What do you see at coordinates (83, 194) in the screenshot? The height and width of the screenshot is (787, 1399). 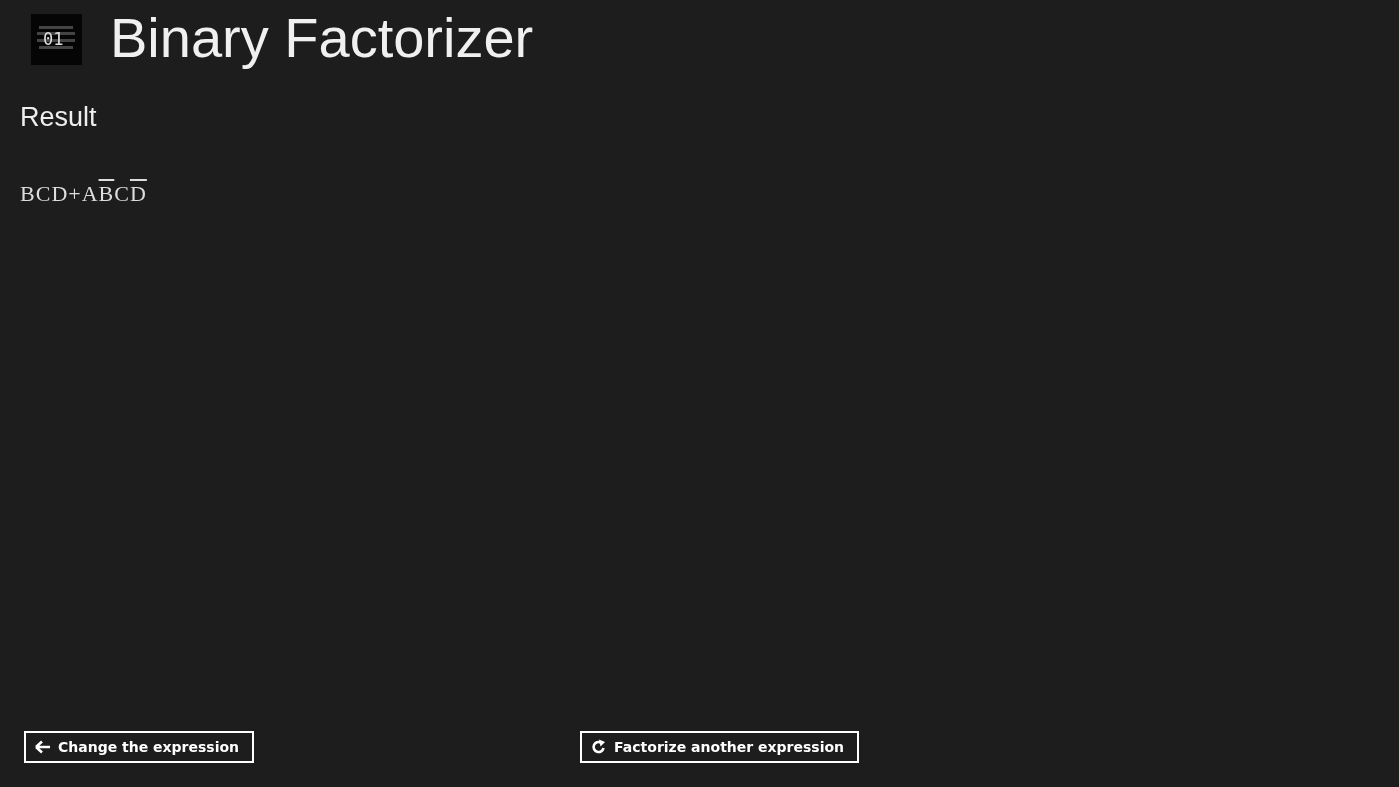 I see `result-expression: BCD+ABCD` at bounding box center [83, 194].